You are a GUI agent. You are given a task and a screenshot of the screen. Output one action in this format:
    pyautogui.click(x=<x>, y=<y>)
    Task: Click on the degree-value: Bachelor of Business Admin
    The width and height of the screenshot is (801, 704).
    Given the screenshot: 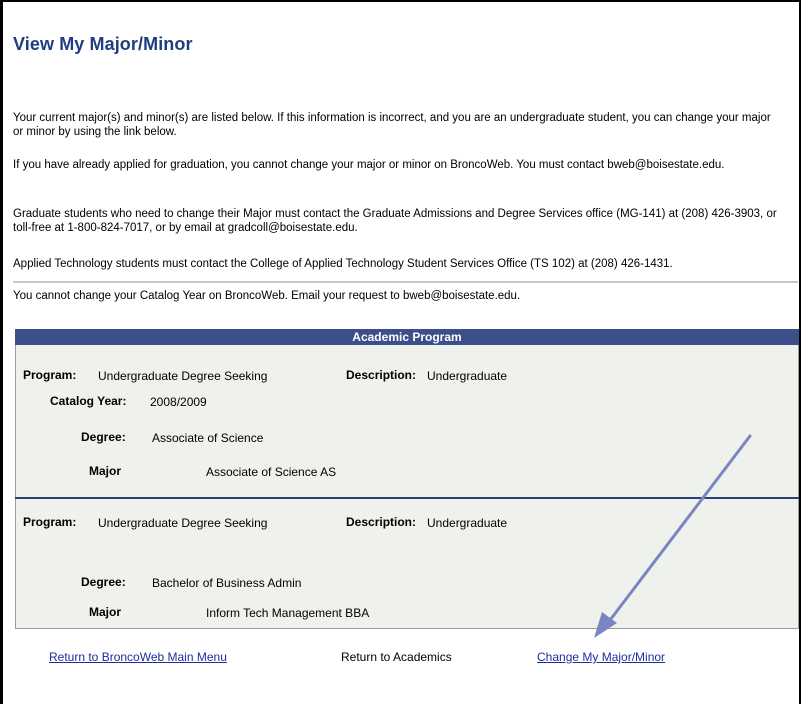 What is the action you would take?
    pyautogui.click(x=227, y=583)
    